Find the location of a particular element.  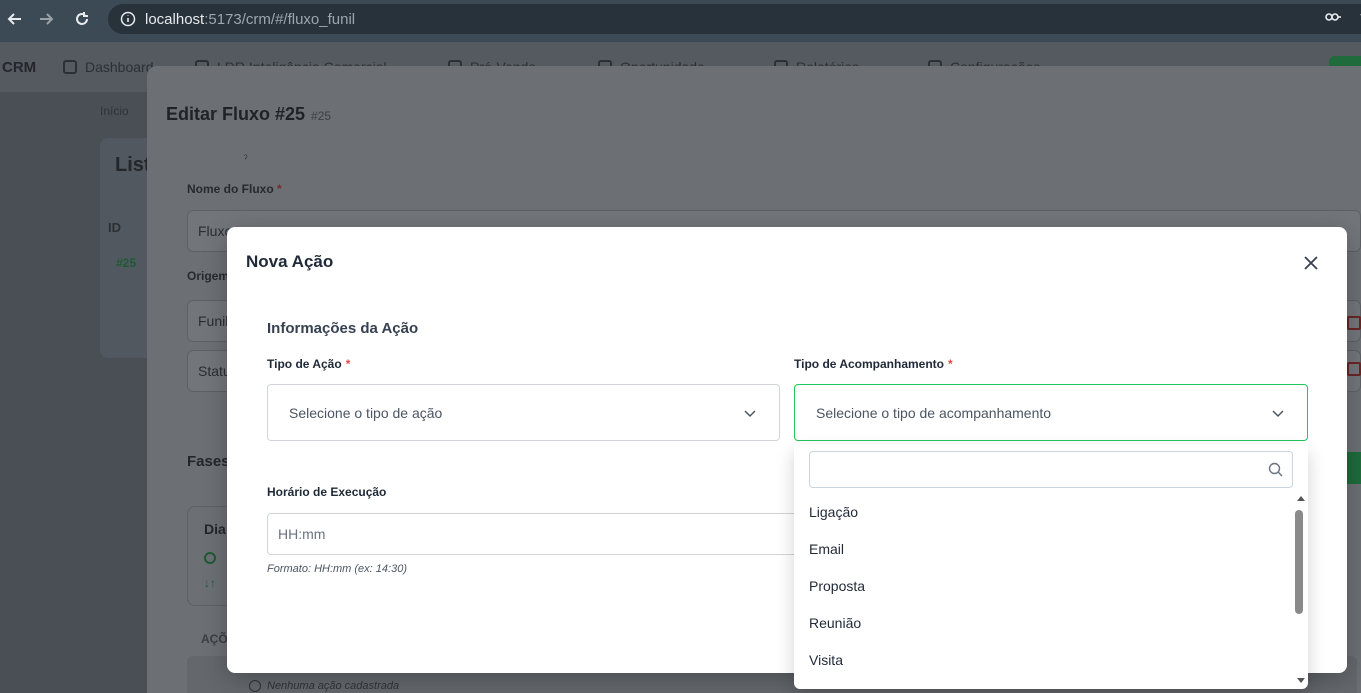

action-type-label: Tipo de Ação * is located at coordinates (309, 364).